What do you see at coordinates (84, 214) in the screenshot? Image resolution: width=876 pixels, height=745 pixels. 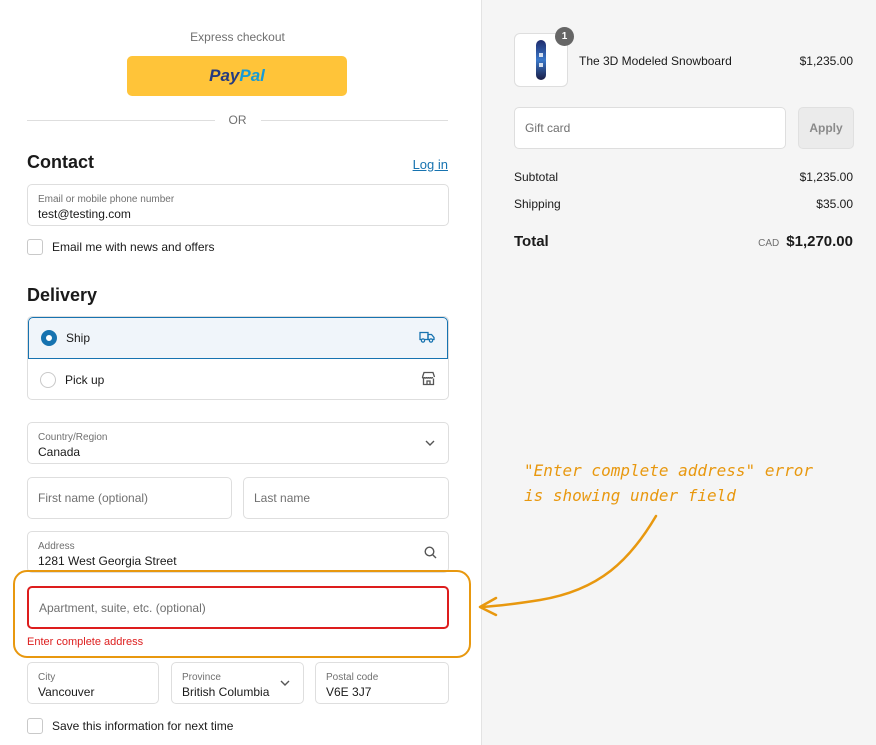 I see `email-field-value: test@testing.com` at bounding box center [84, 214].